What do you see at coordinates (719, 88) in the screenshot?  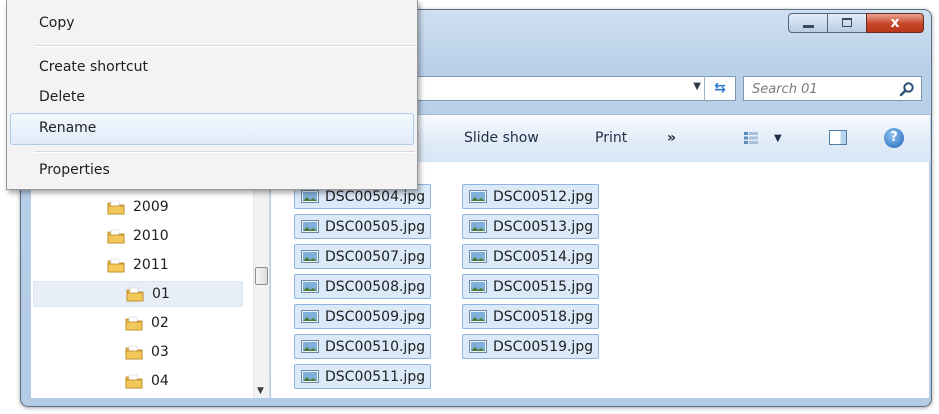 I see `refresh-icon: ⇆` at bounding box center [719, 88].